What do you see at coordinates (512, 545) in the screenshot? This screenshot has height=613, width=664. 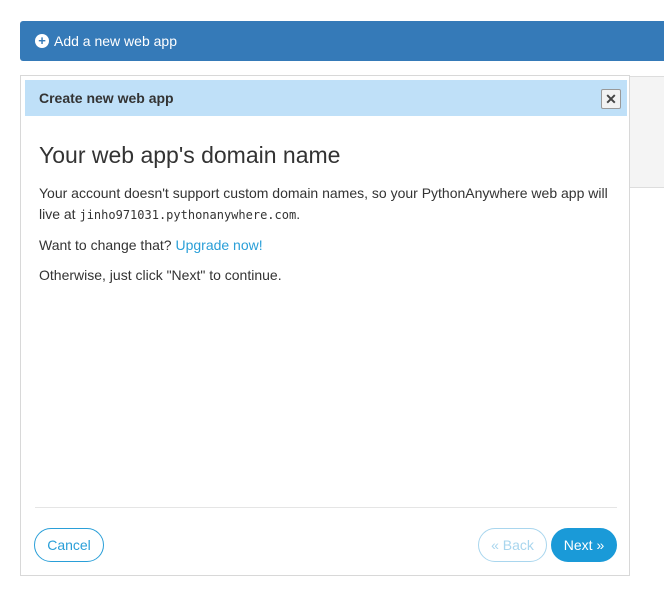 I see `back-button: « Back` at bounding box center [512, 545].